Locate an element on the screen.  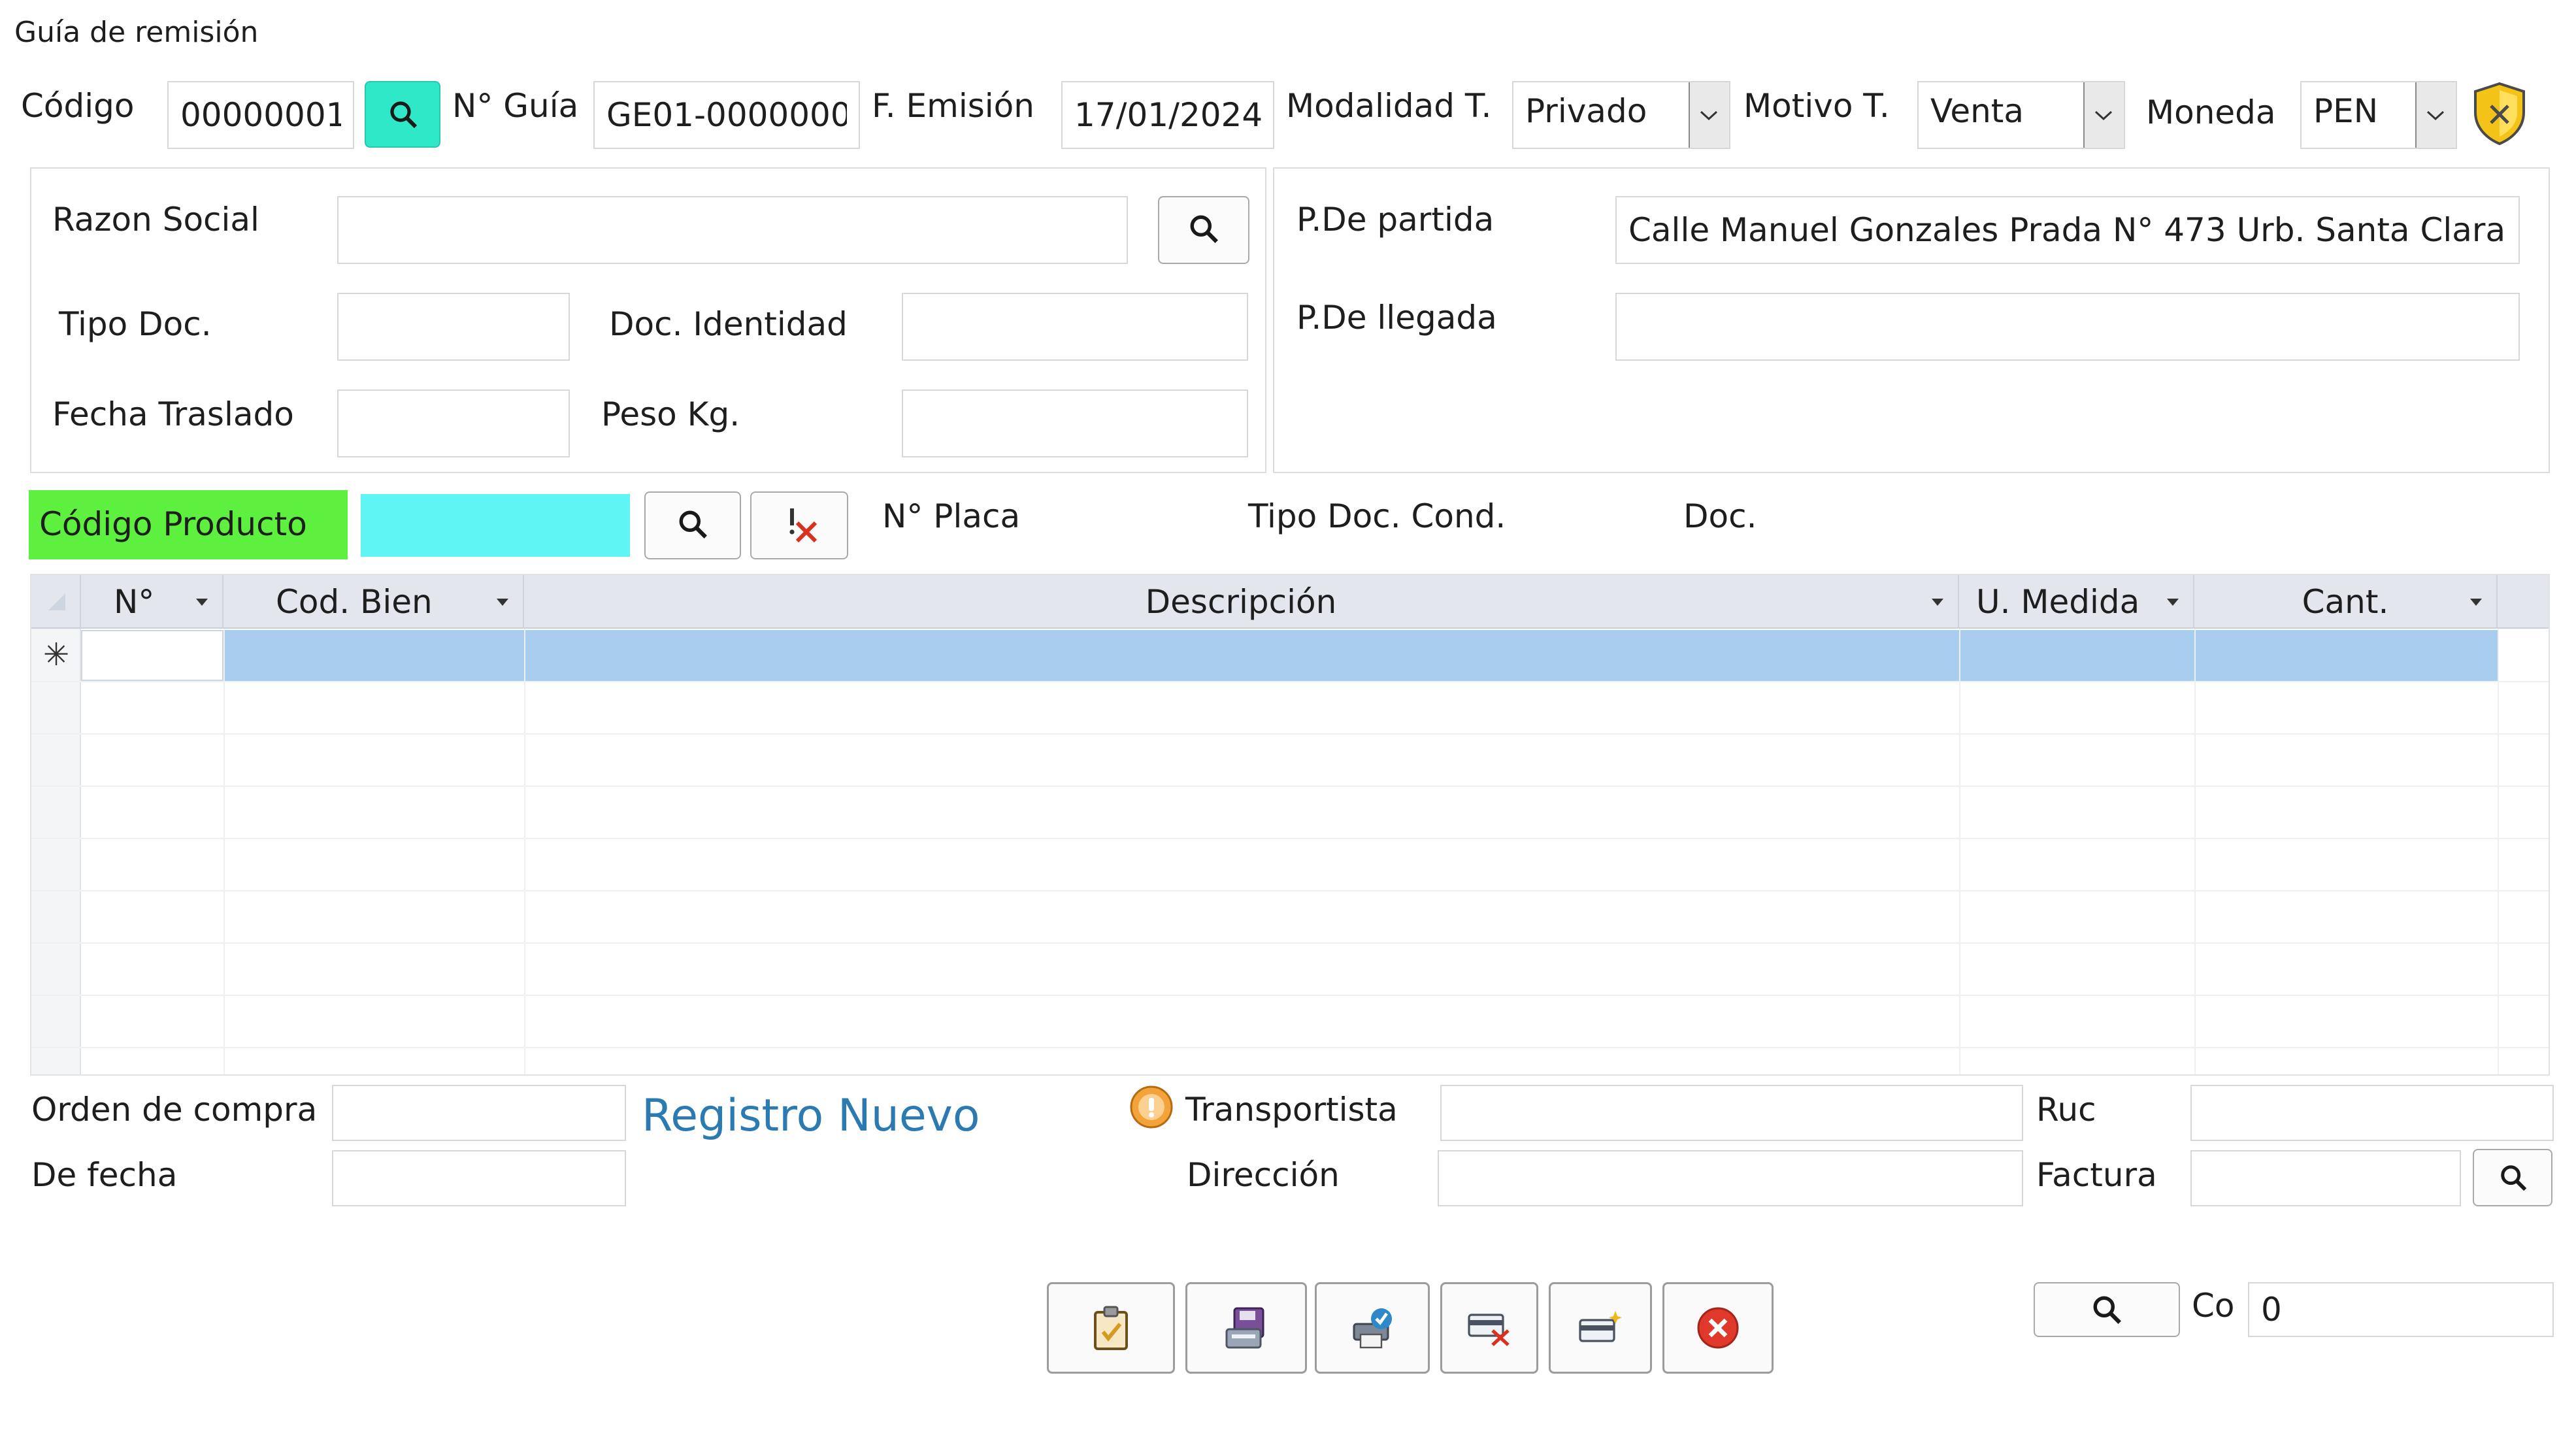
motivo-select: Venta is located at coordinates (2021, 115).